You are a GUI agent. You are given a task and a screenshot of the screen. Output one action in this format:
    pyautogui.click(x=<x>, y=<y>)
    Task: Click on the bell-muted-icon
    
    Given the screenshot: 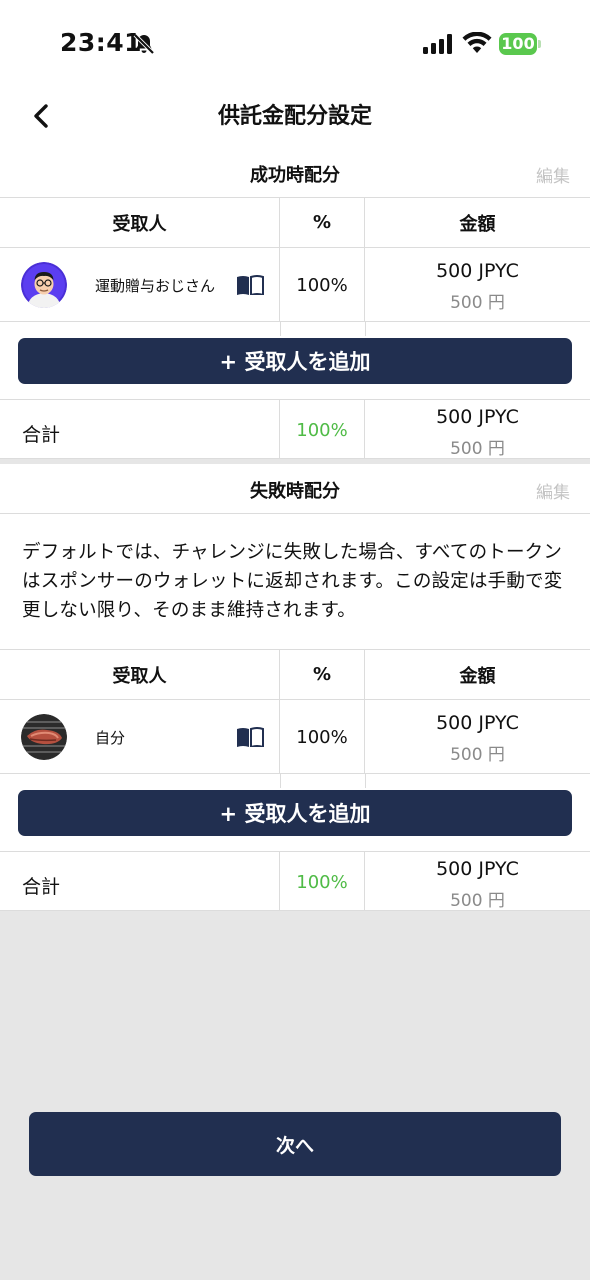 What is the action you would take?
    pyautogui.click(x=144, y=44)
    